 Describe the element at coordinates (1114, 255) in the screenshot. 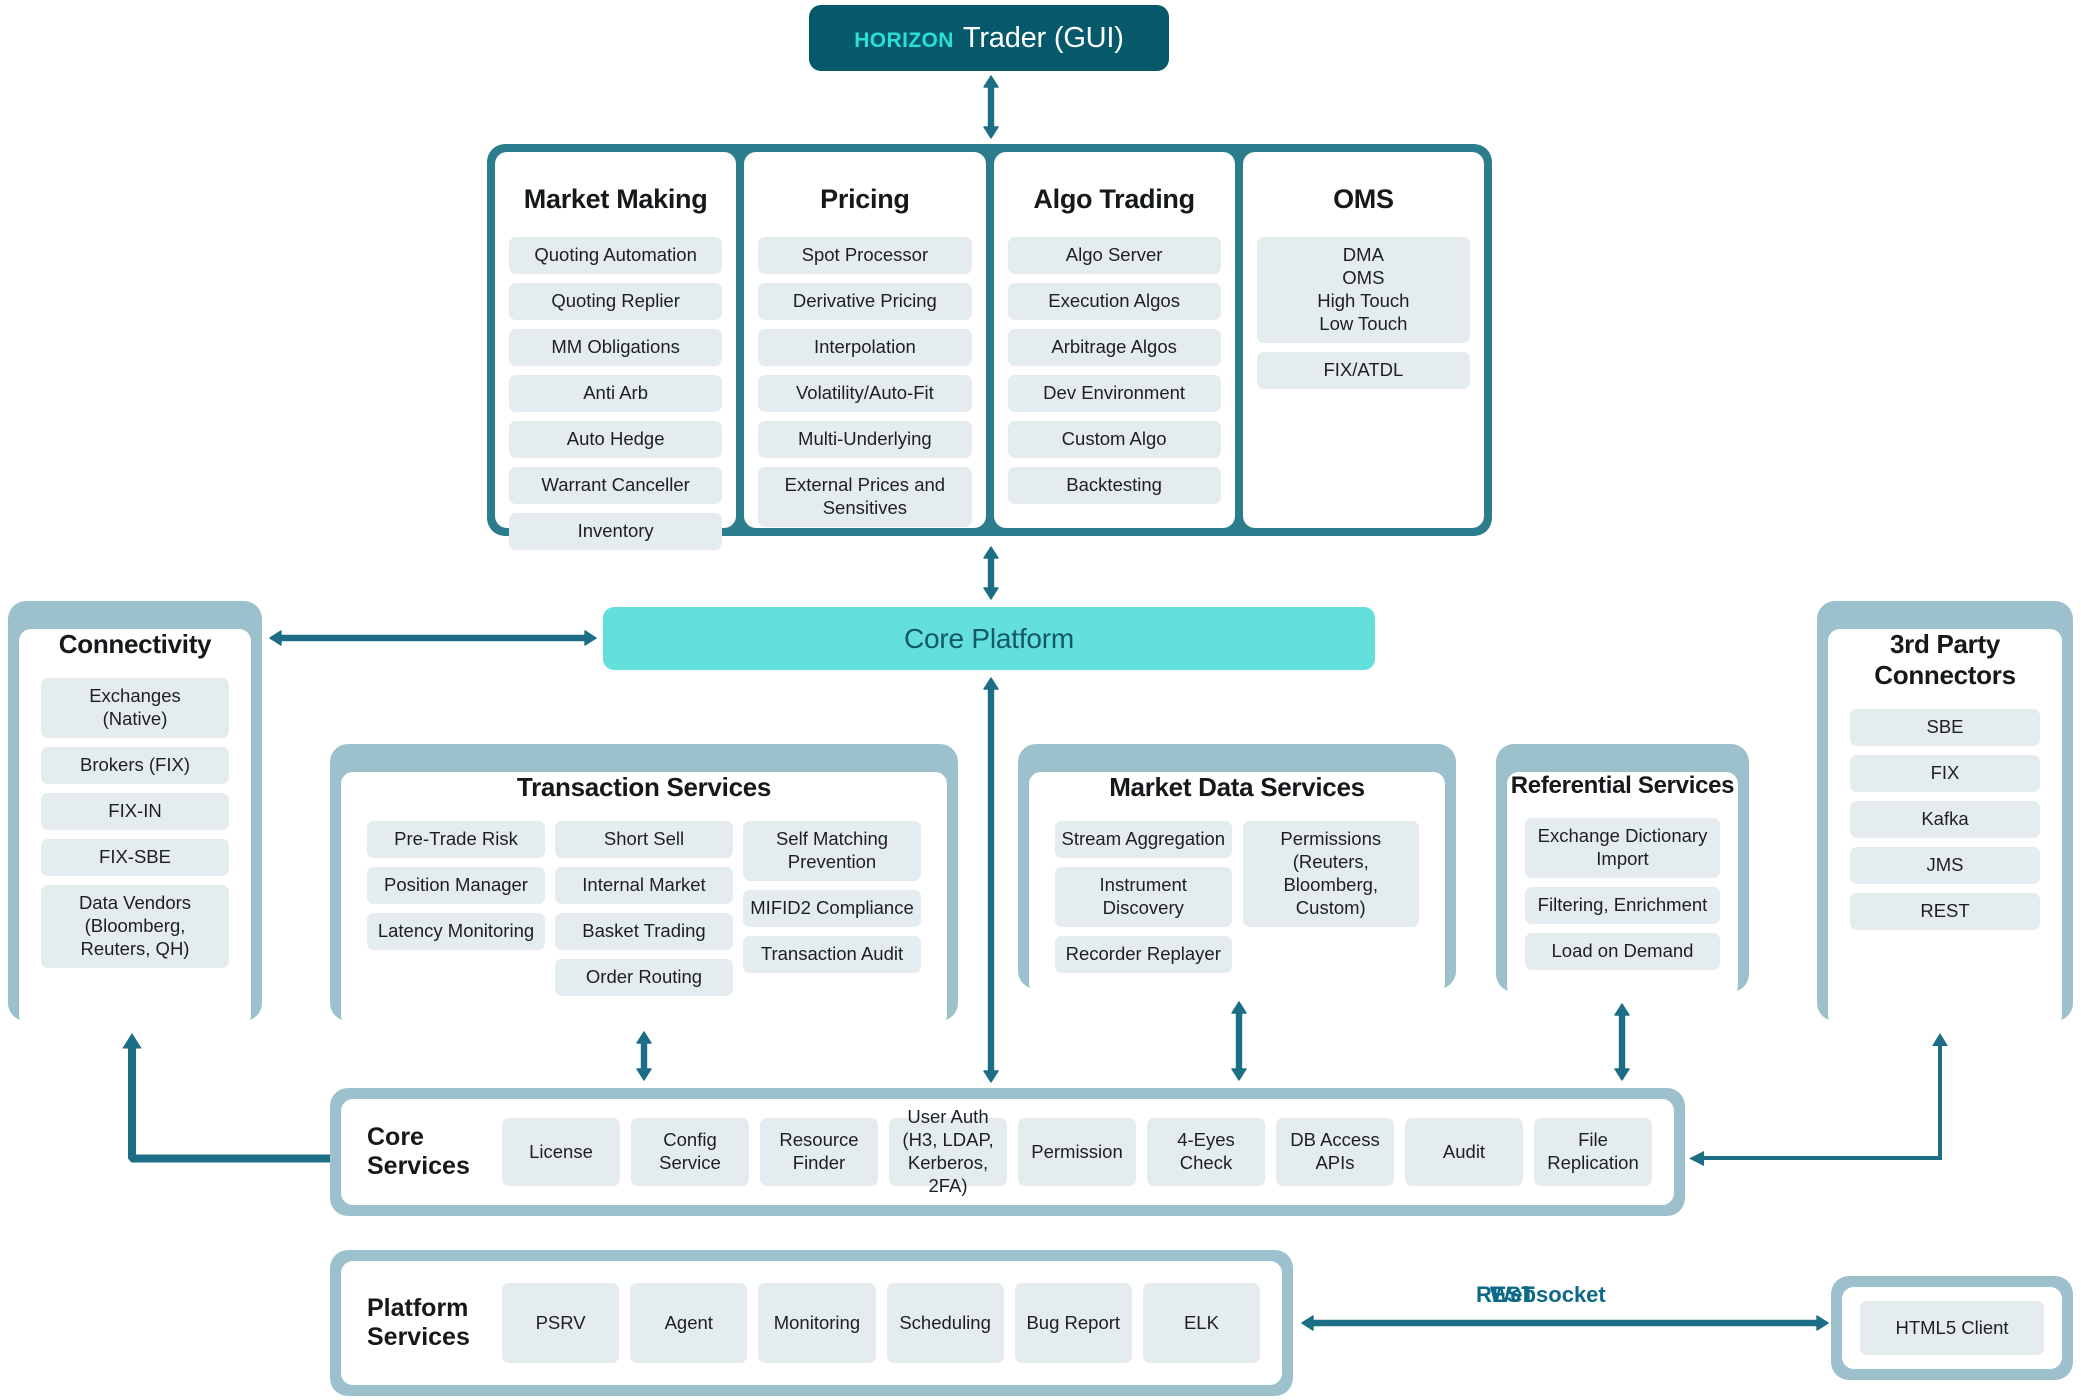

I see `app-item: Algo Server` at that location.